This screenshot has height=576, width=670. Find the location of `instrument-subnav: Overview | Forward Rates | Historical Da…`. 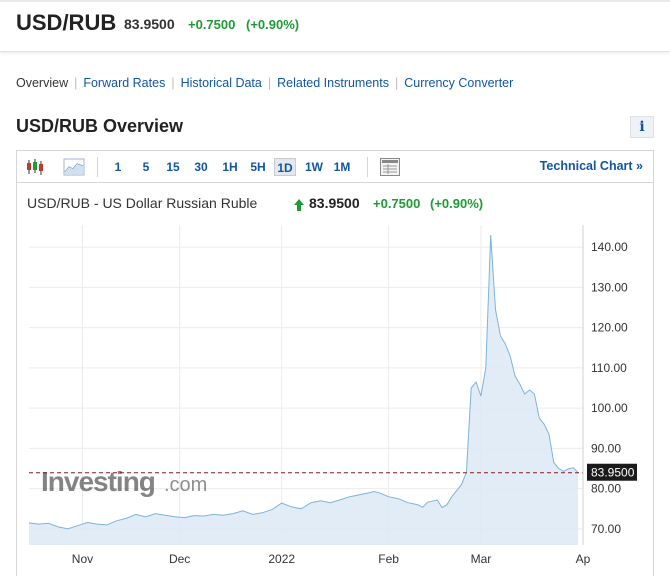

instrument-subnav: Overview | Forward Rates | Historical Da… is located at coordinates (264, 83).